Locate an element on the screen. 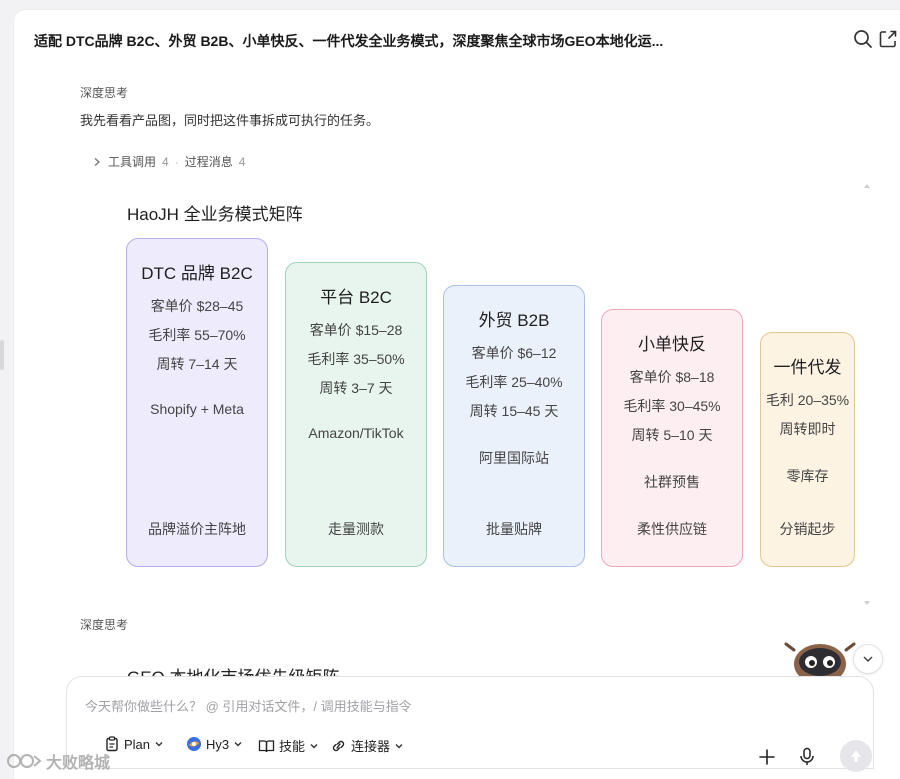  connector-label: 连接器 is located at coordinates (371, 746).